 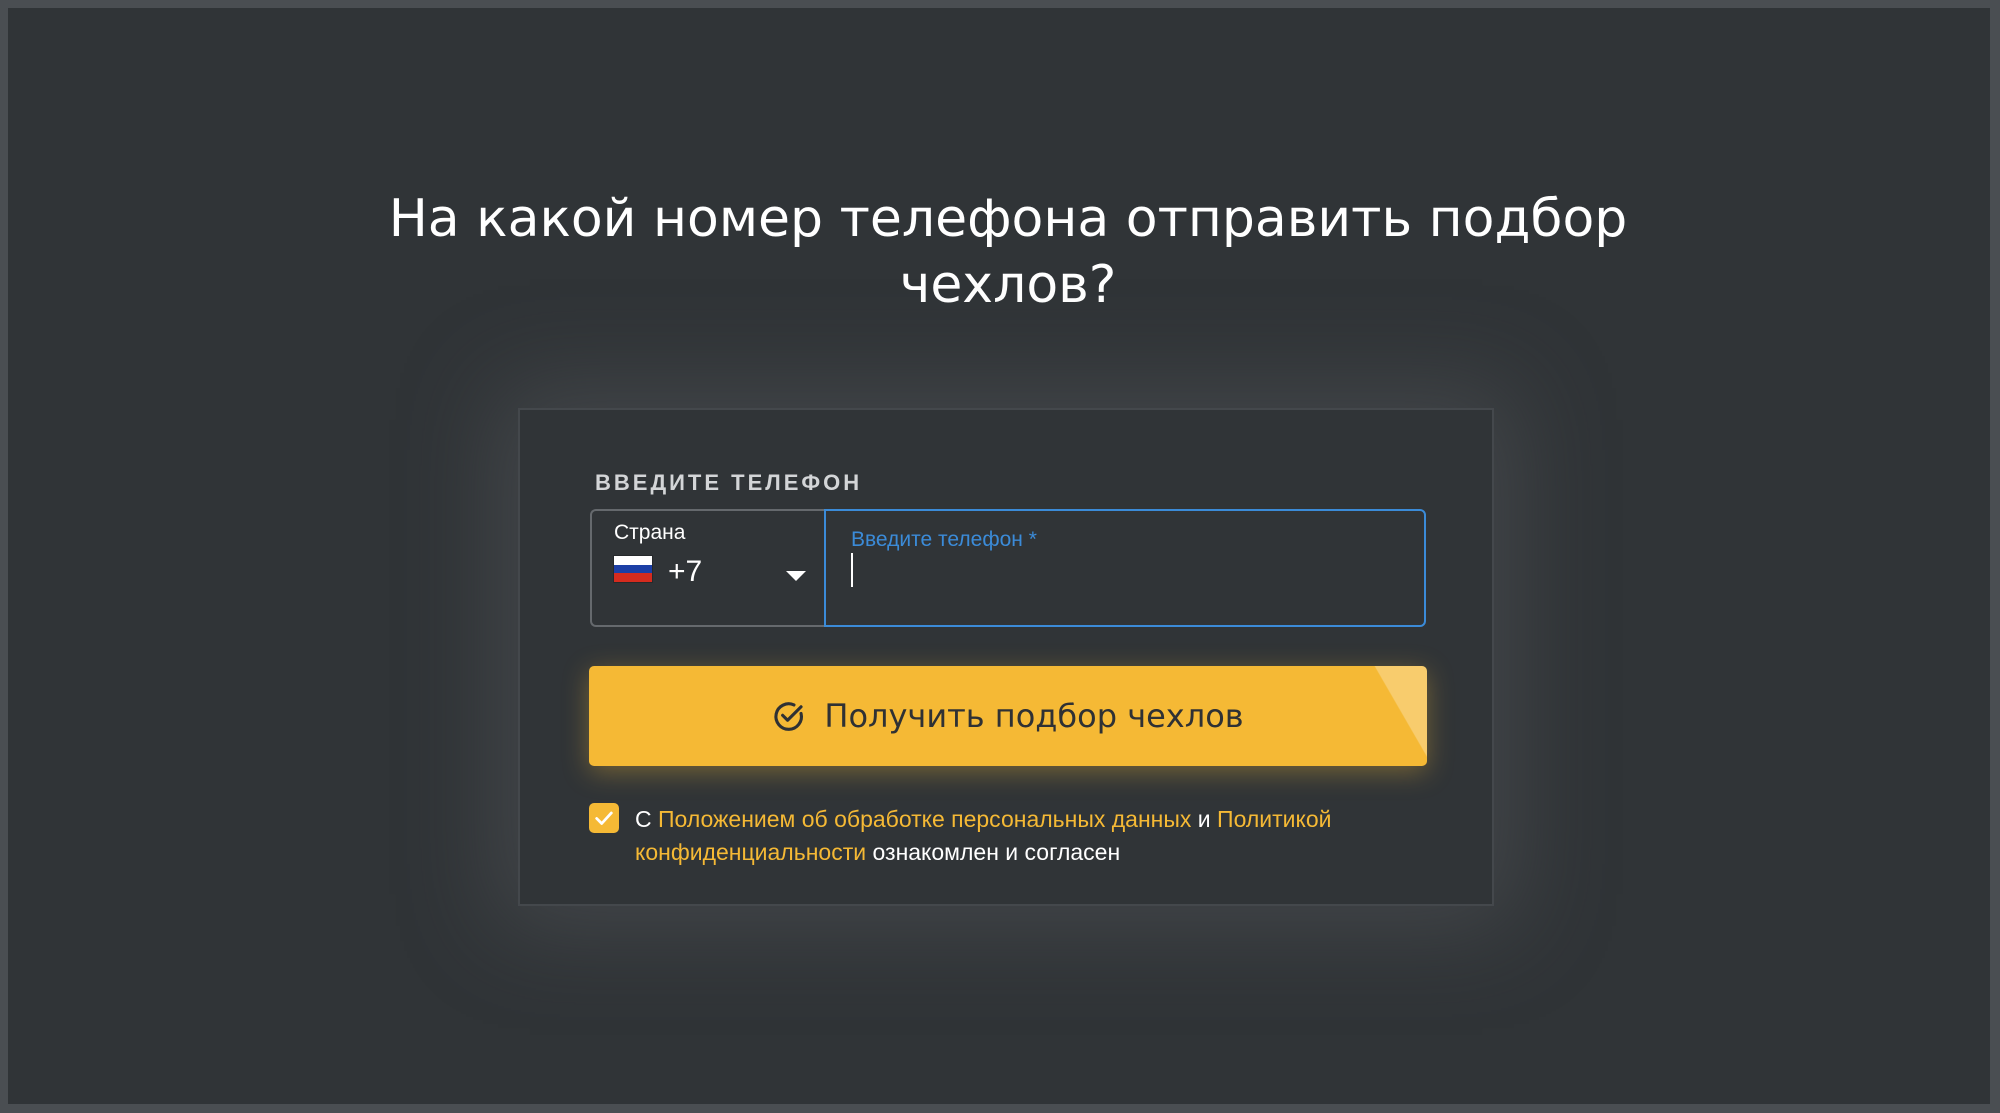 What do you see at coordinates (796, 576) in the screenshot?
I see `chevron-down-icon` at bounding box center [796, 576].